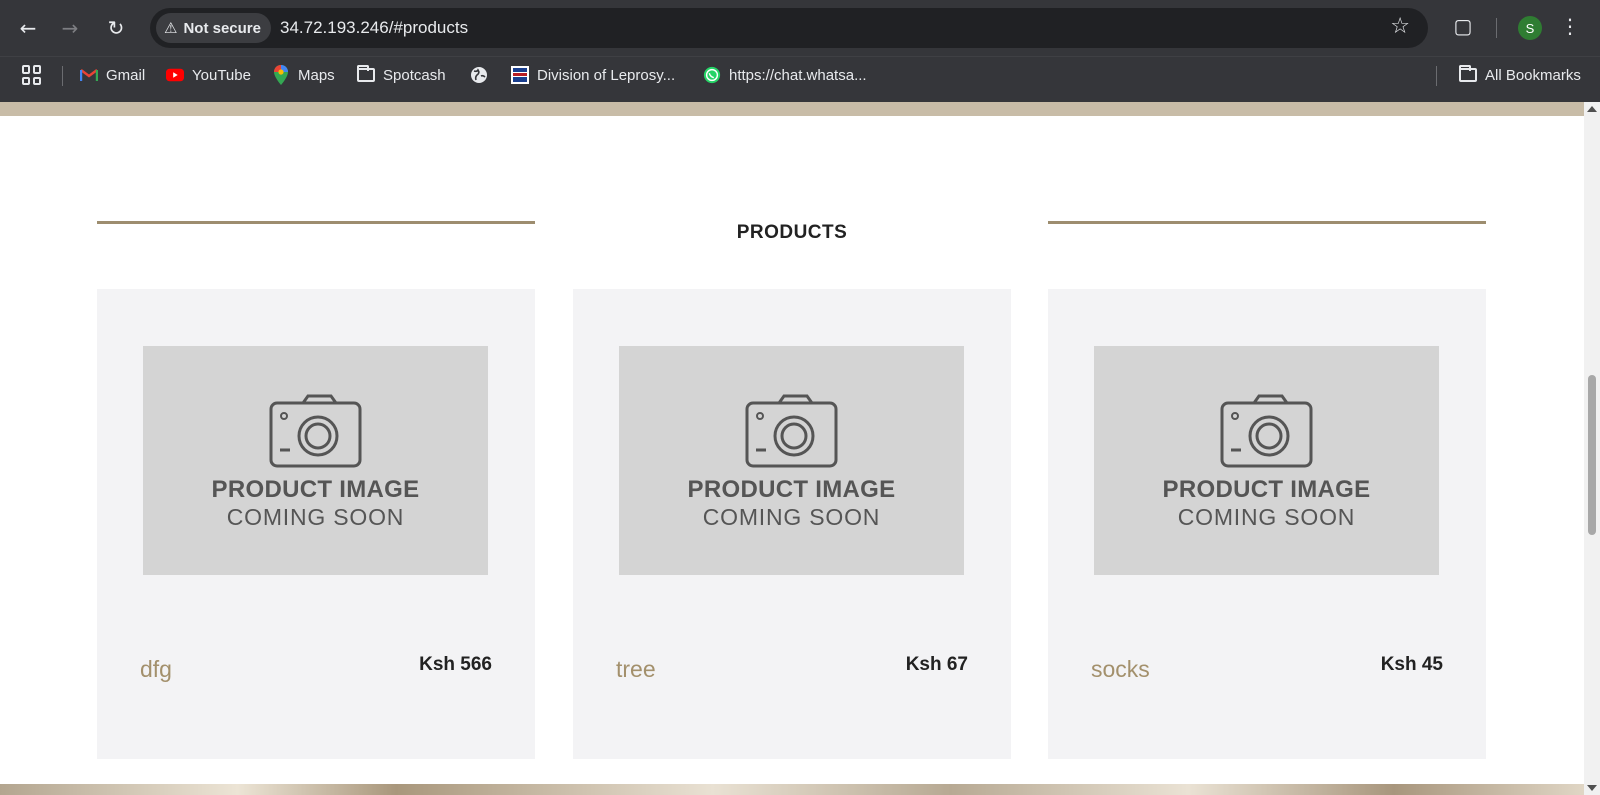 Image resolution: width=1600 pixels, height=795 pixels. What do you see at coordinates (792, 232) in the screenshot?
I see `section-title: PRODUCTS` at bounding box center [792, 232].